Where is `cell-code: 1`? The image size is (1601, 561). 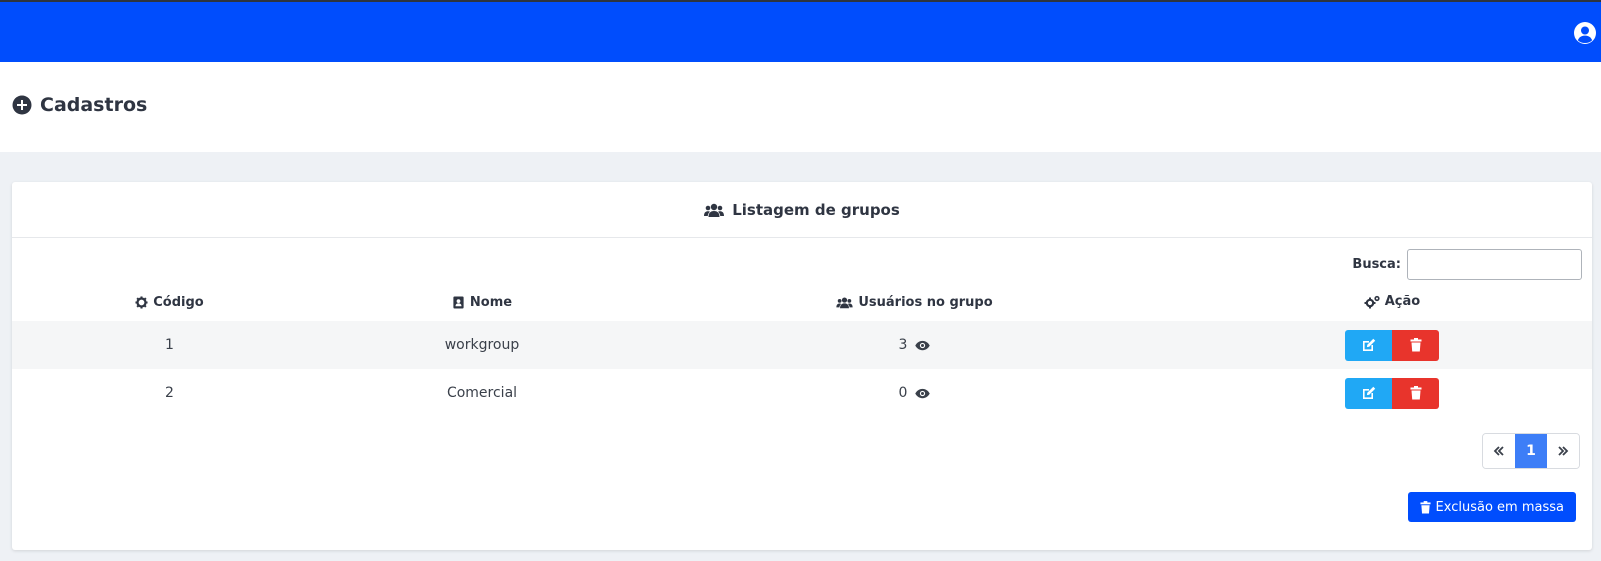 cell-code: 1 is located at coordinates (169, 345).